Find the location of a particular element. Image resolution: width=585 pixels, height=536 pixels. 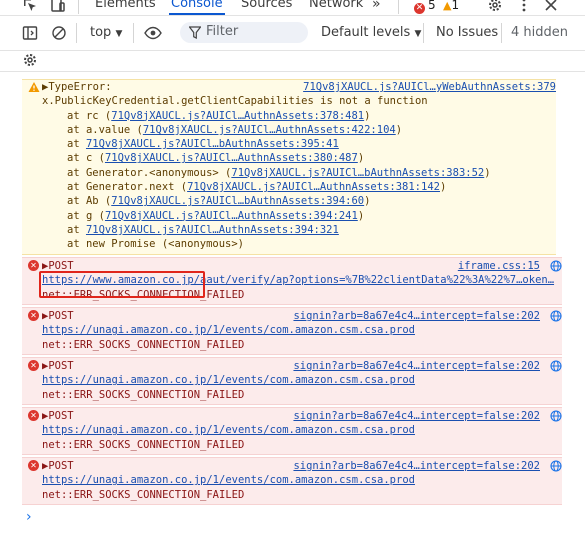

stack-frame-function: at c ( is located at coordinates (86, 158).